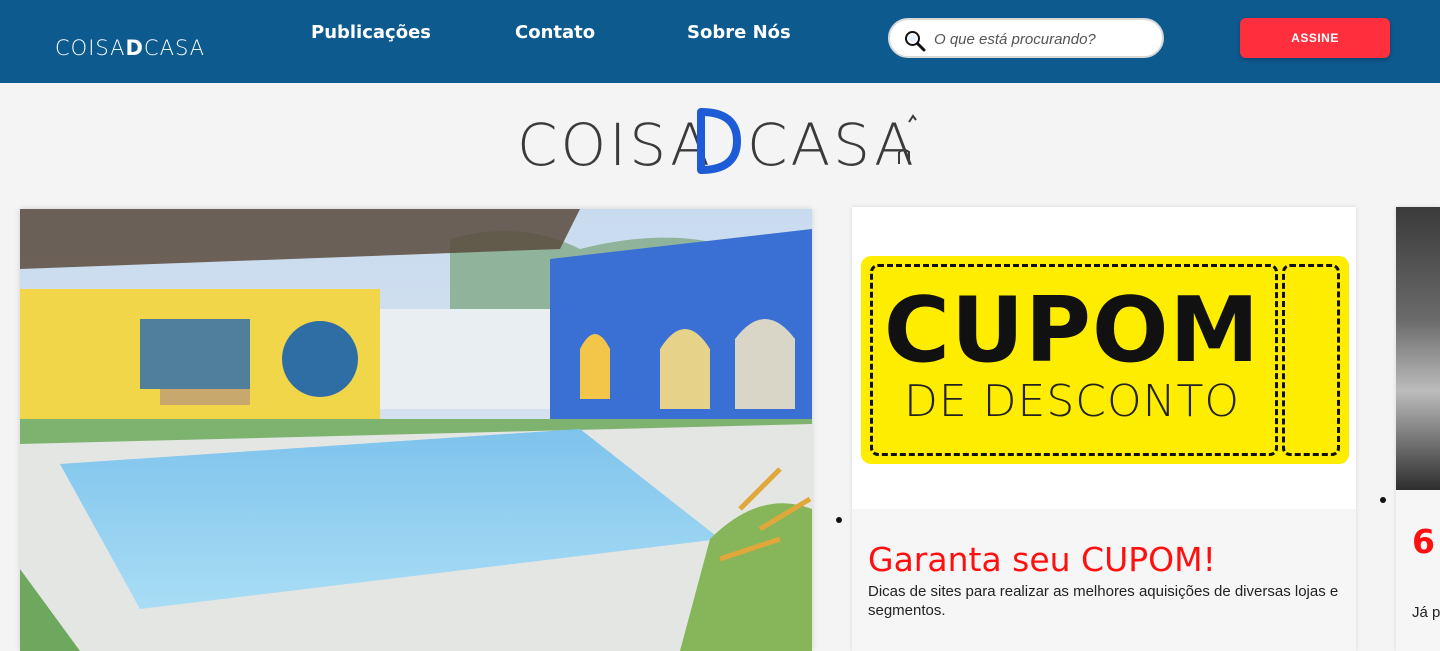 Image resolution: width=1440 pixels, height=651 pixels. Describe the element at coordinates (174, 48) in the screenshot. I see `header-logo-suffix: CASA` at that location.